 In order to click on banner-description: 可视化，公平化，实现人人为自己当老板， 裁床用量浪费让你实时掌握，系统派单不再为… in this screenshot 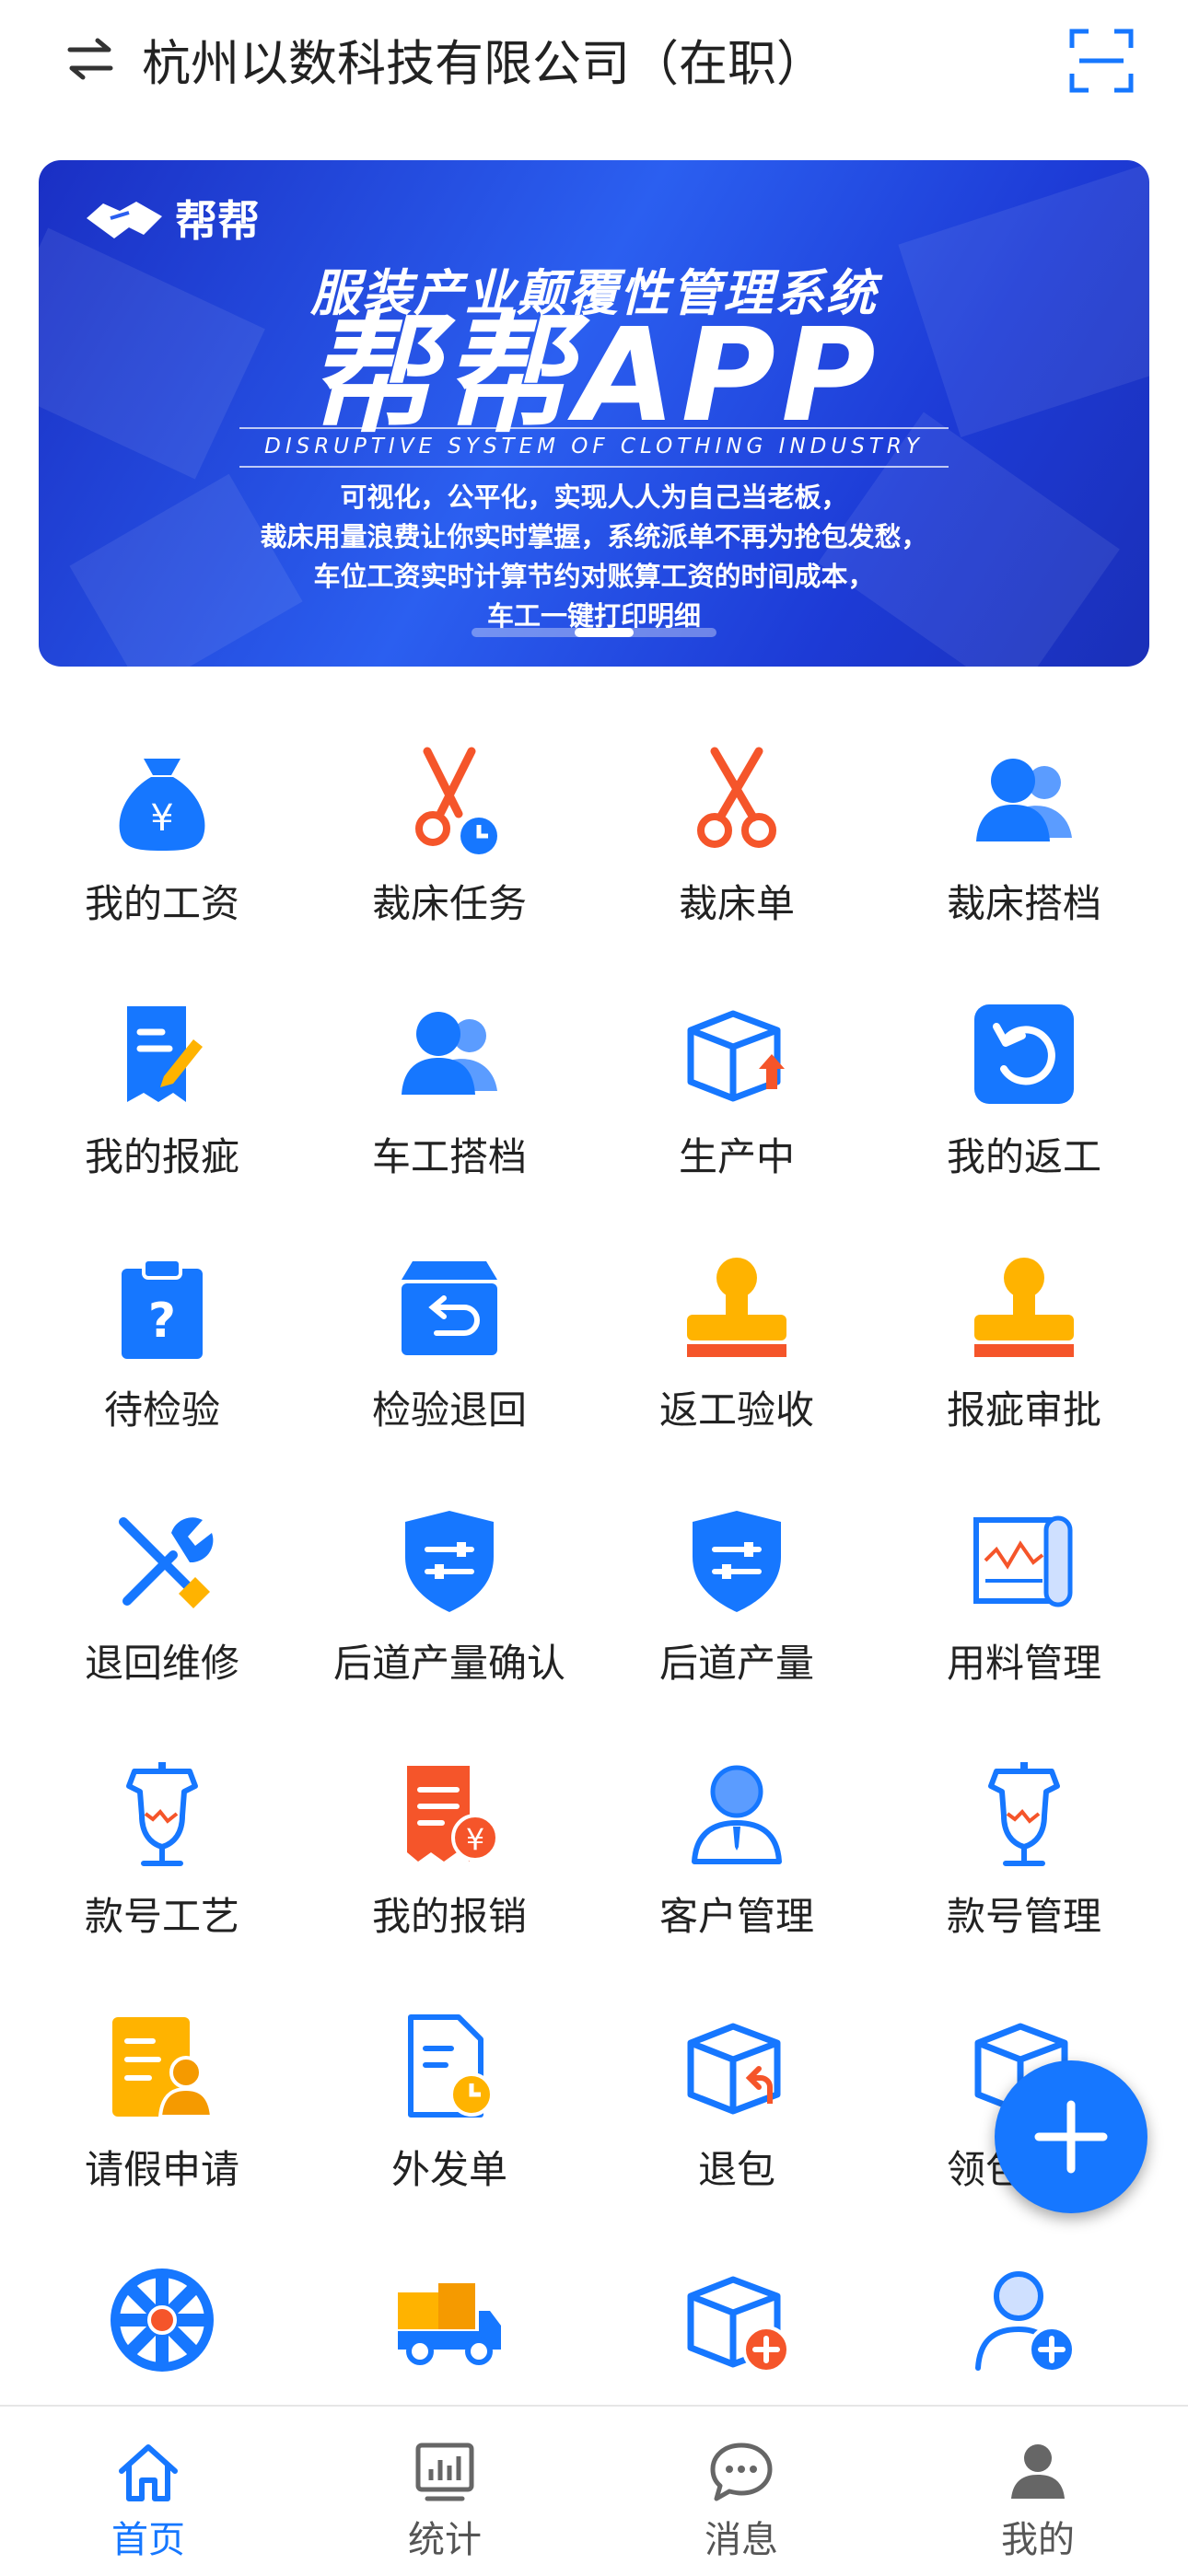, I will do `click(594, 557)`.